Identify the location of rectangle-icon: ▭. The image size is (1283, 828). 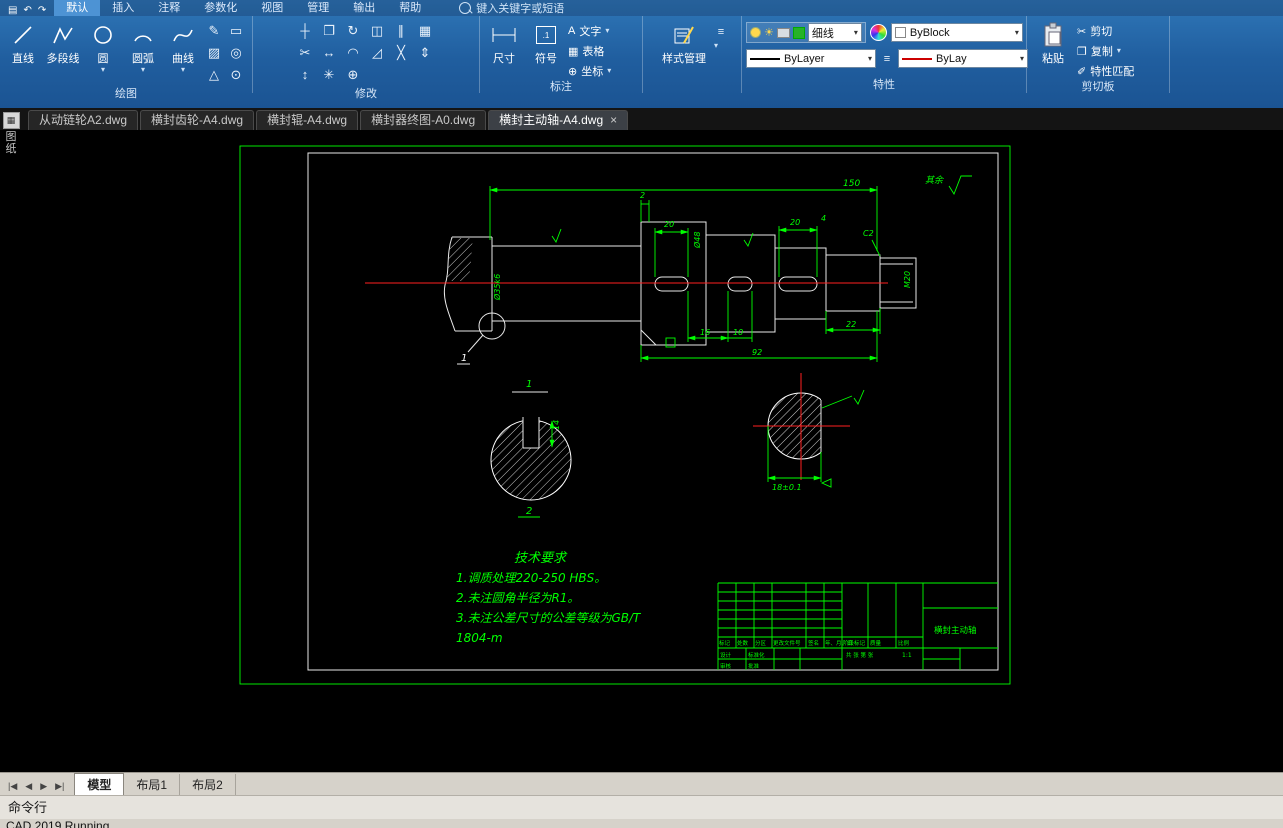
(236, 31).